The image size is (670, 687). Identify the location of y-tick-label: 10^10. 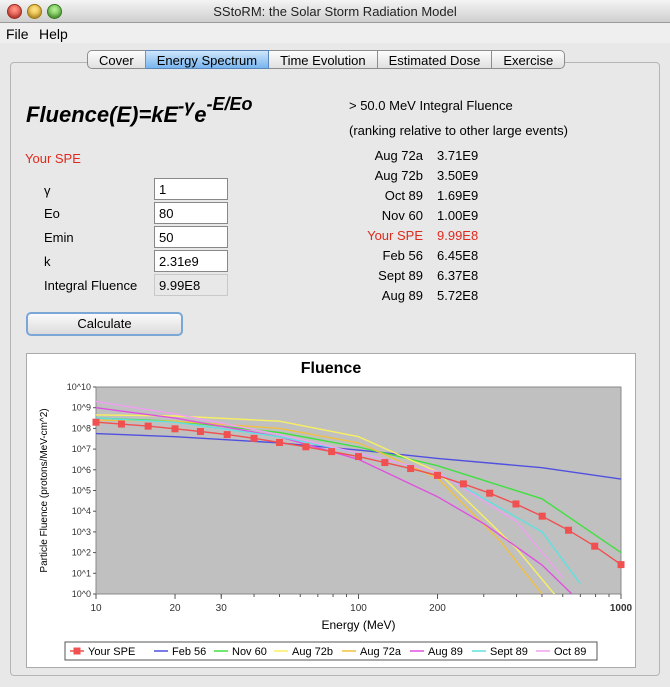
(79, 387).